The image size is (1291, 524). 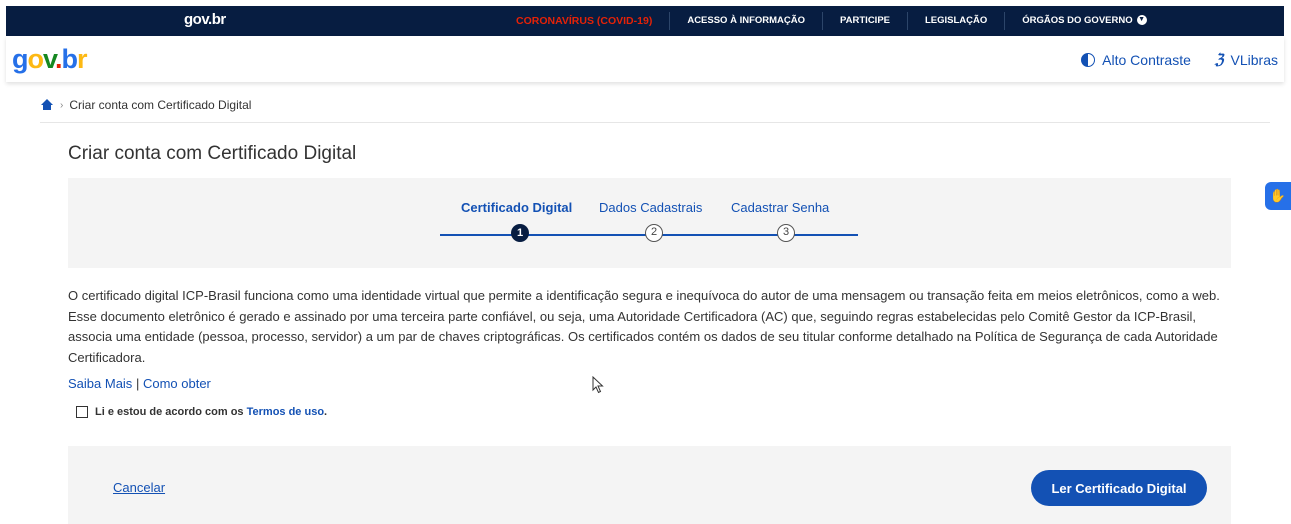 I want to click on orgaos-governo-label: ÓRGÃOS DO GOVERNO, so click(x=1077, y=20).